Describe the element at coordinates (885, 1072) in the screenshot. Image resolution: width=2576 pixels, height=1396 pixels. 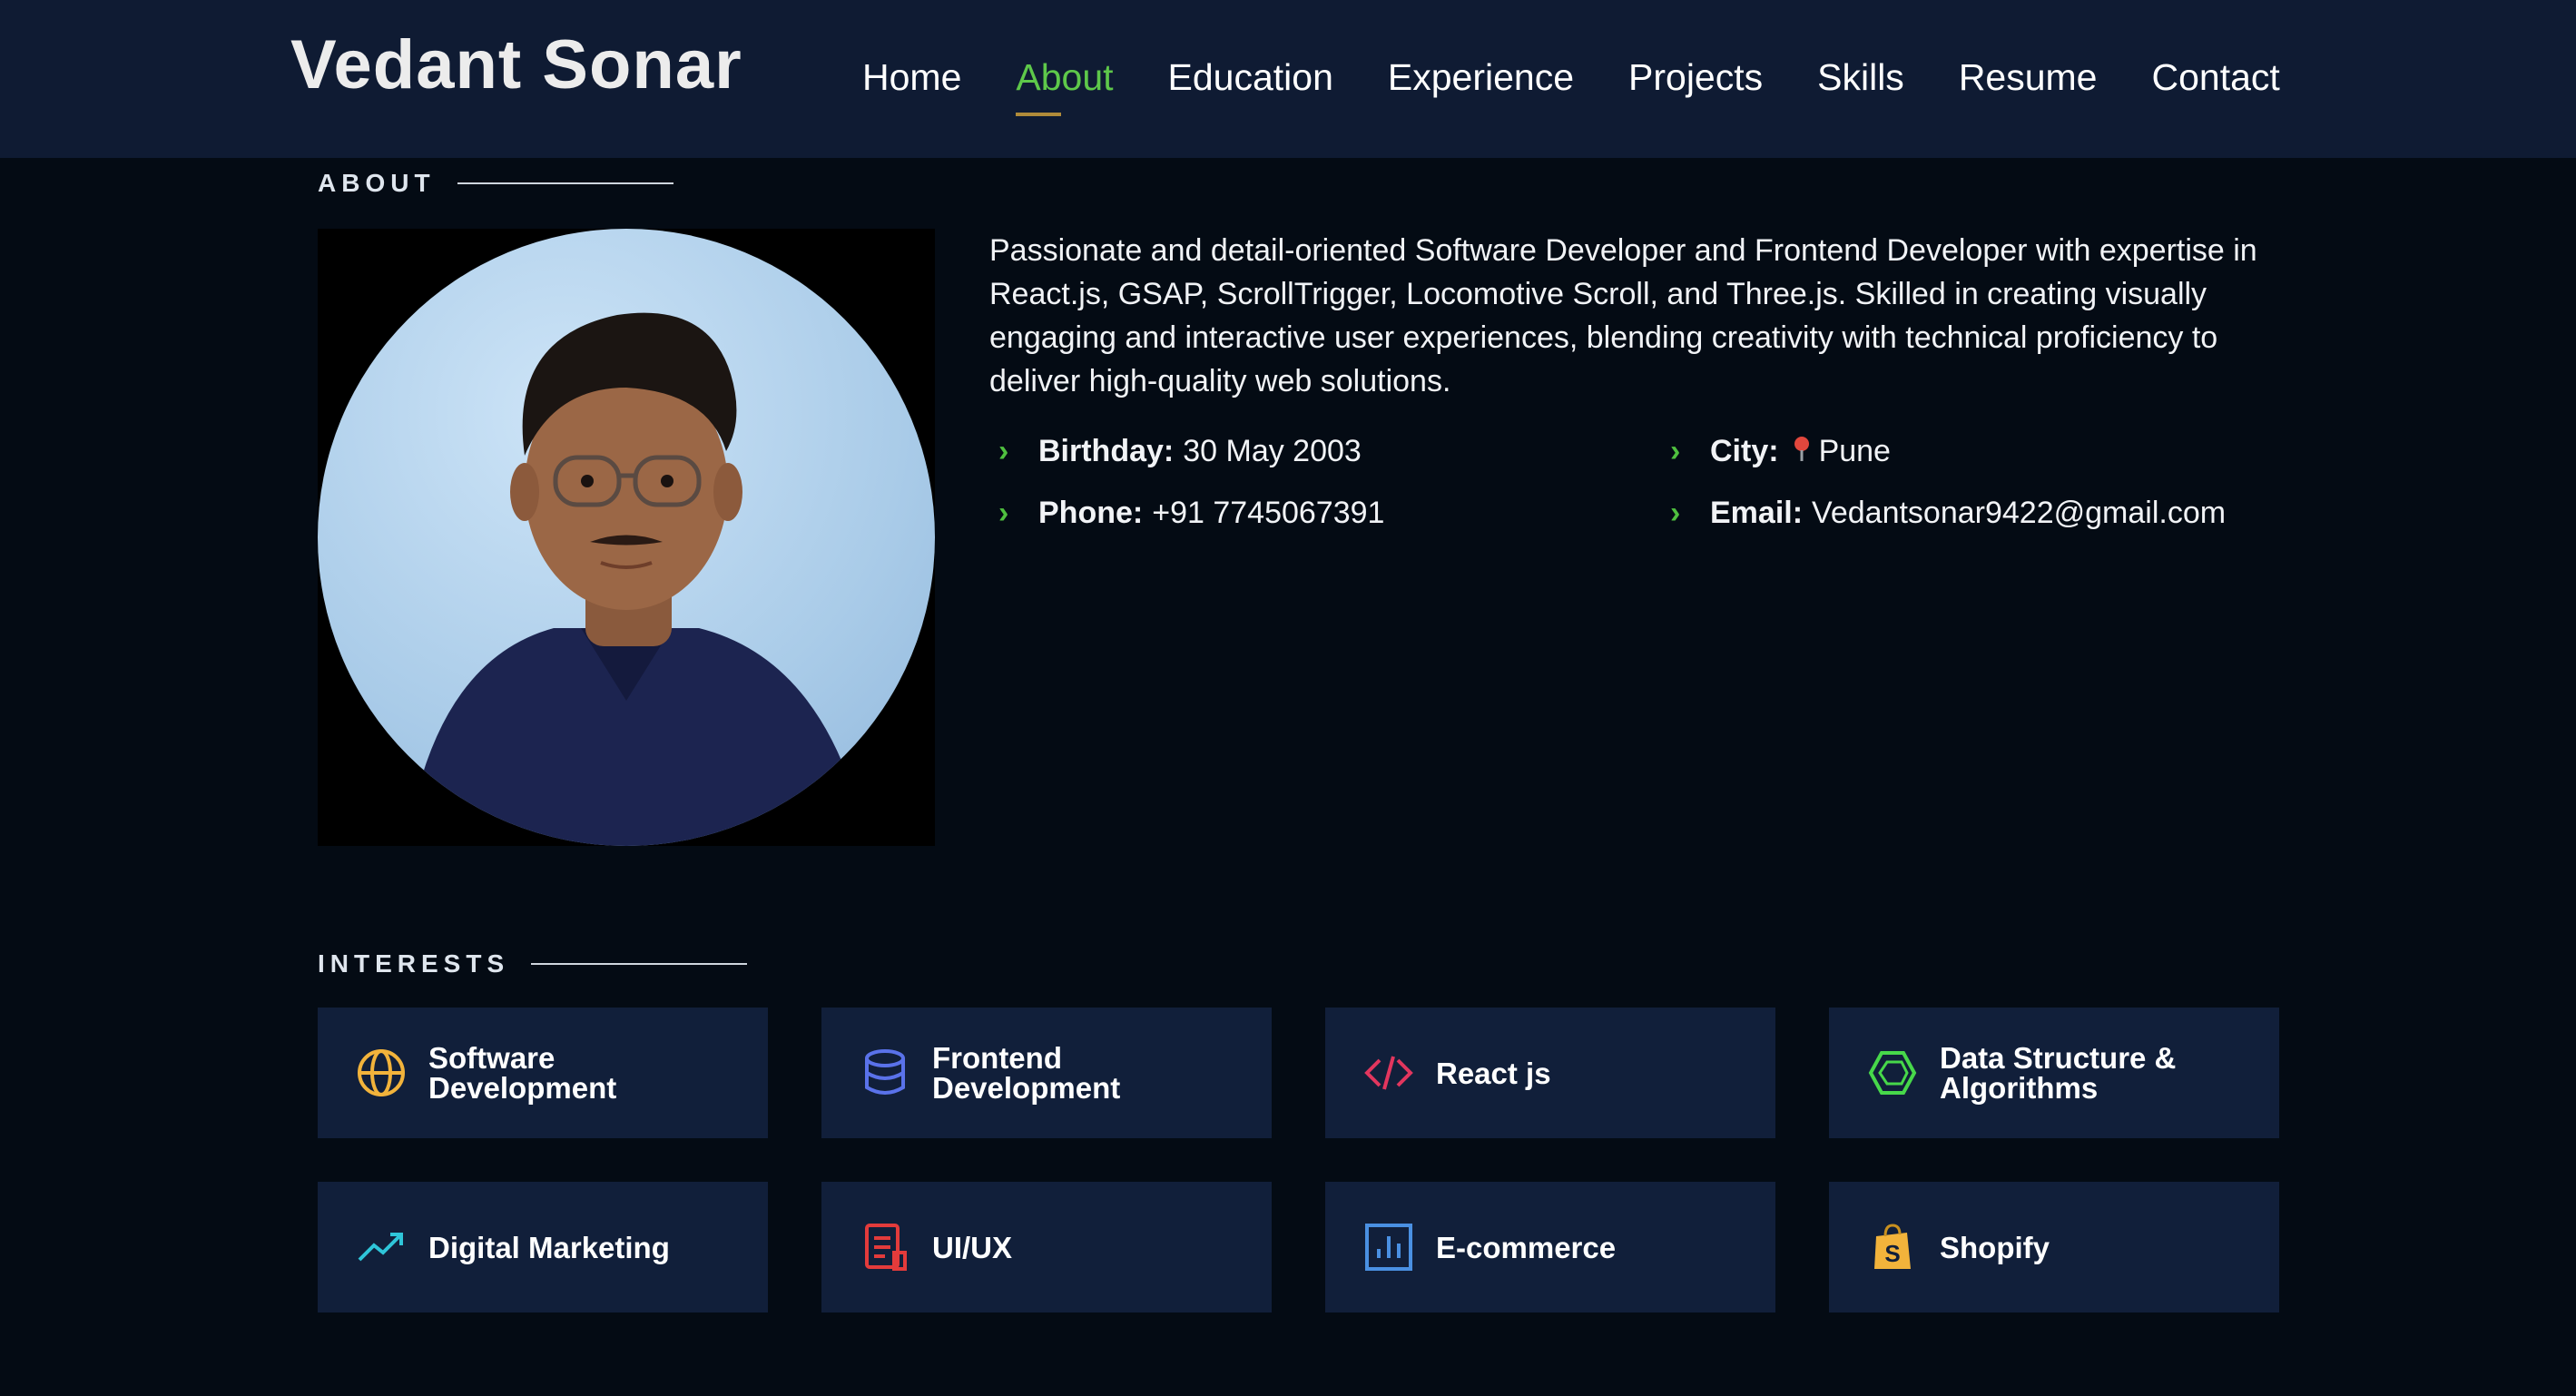
I see `database-icon` at that location.